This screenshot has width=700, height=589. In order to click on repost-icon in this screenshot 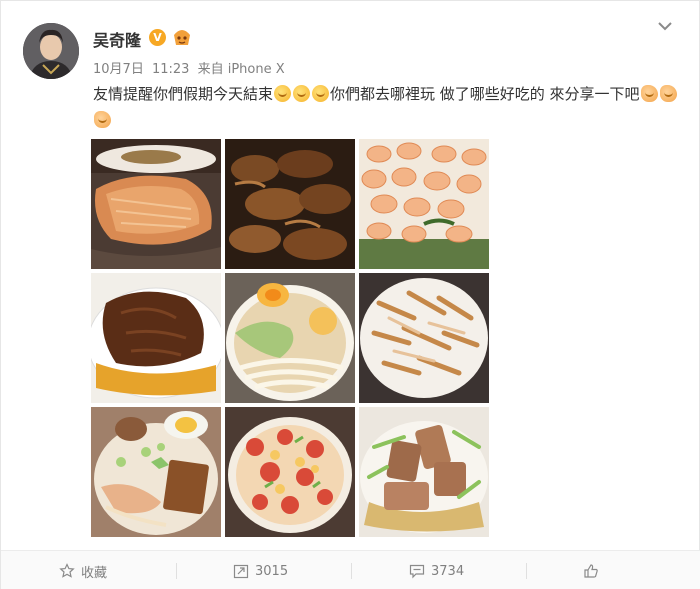, I will do `click(241, 571)`.